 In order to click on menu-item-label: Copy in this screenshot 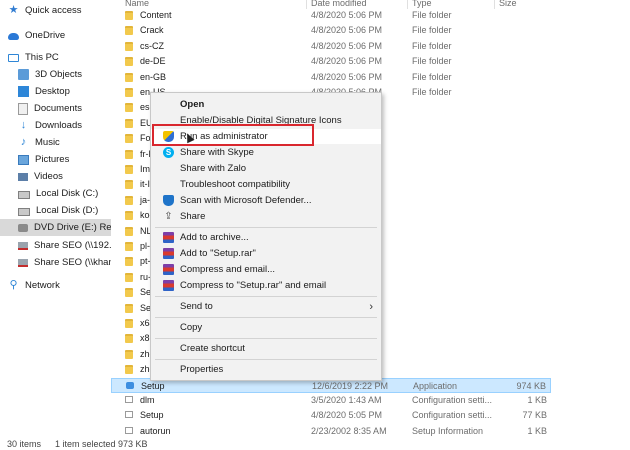, I will do `click(191, 327)`.